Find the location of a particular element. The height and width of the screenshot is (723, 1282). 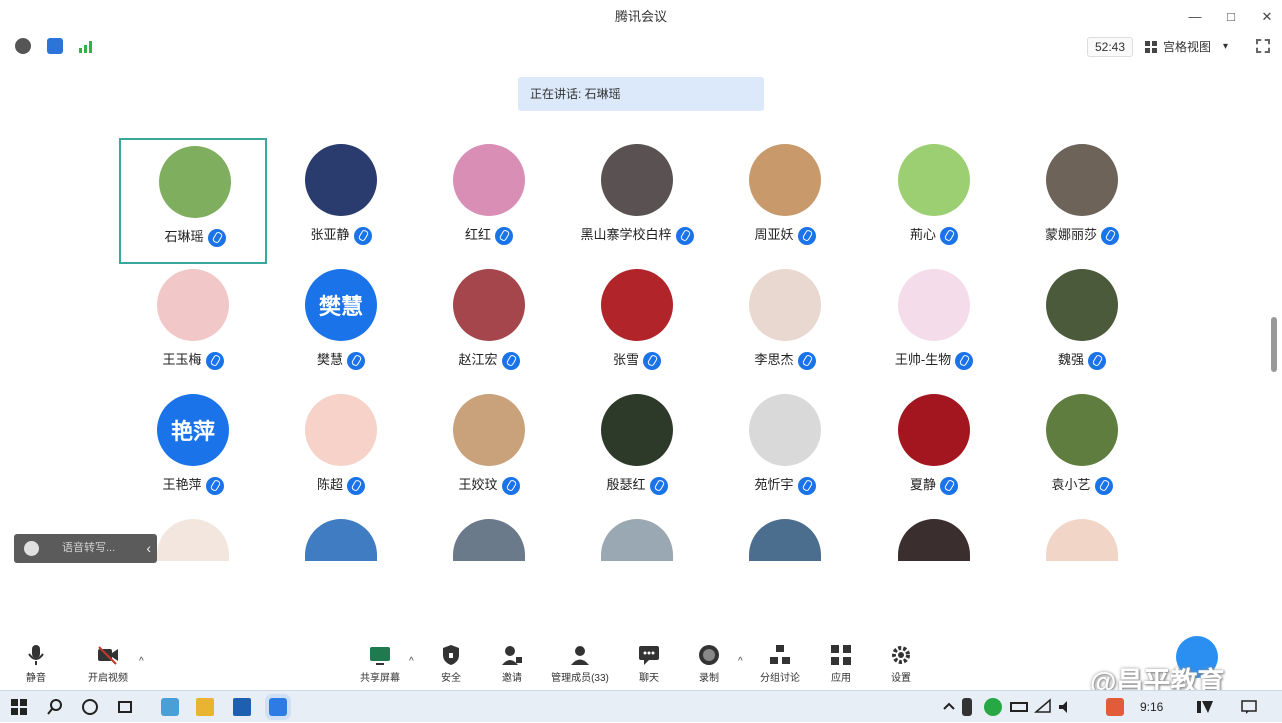

windows-start-icon is located at coordinates (19, 707).